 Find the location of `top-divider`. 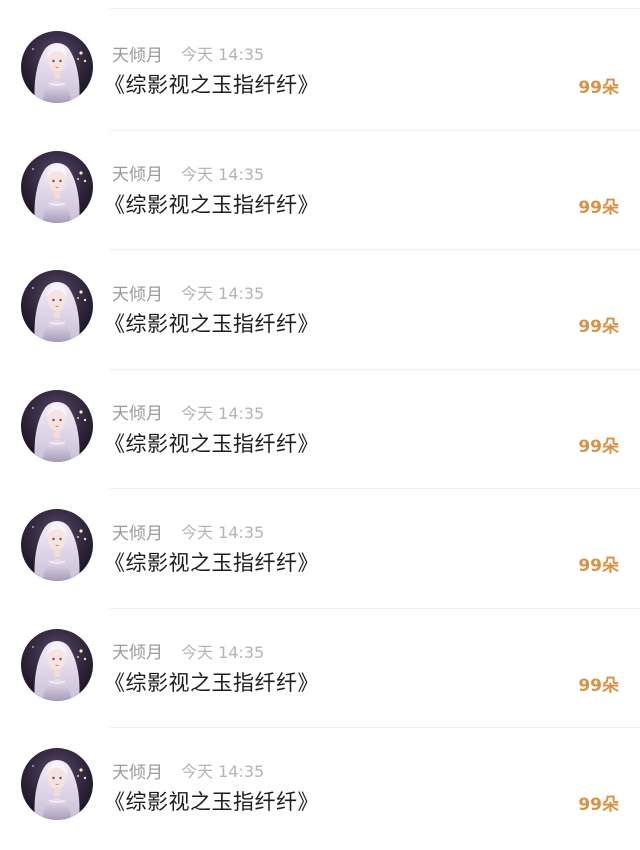

top-divider is located at coordinates (375, 8).